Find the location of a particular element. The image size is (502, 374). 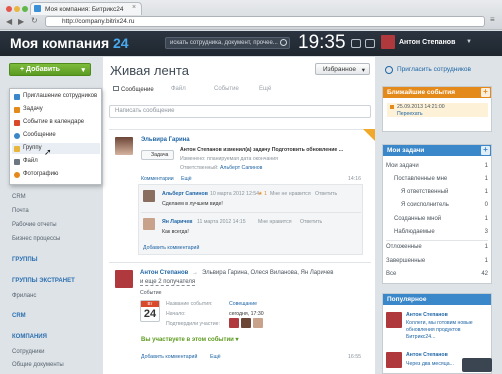

comments-link: Комментарии is located at coordinates (157, 179).